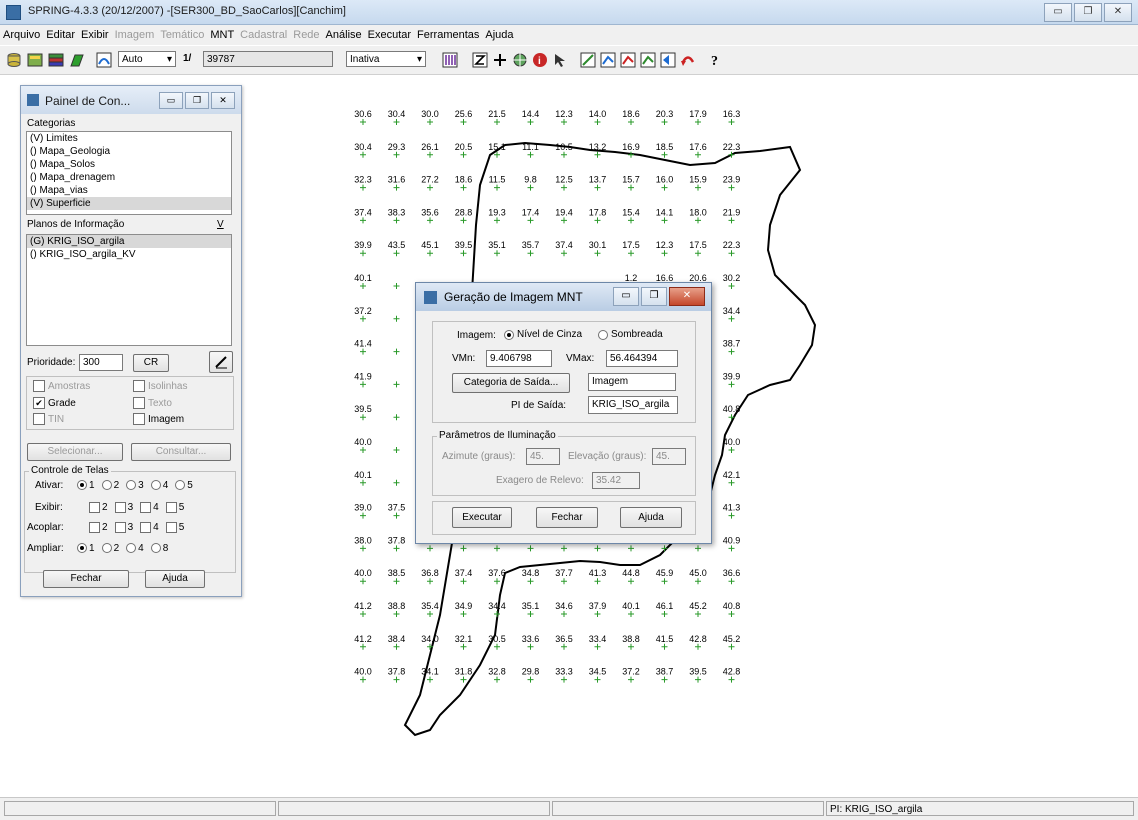 The width and height of the screenshot is (1138, 820). I want to click on planos-visibility-toggle: V, so click(220, 224).